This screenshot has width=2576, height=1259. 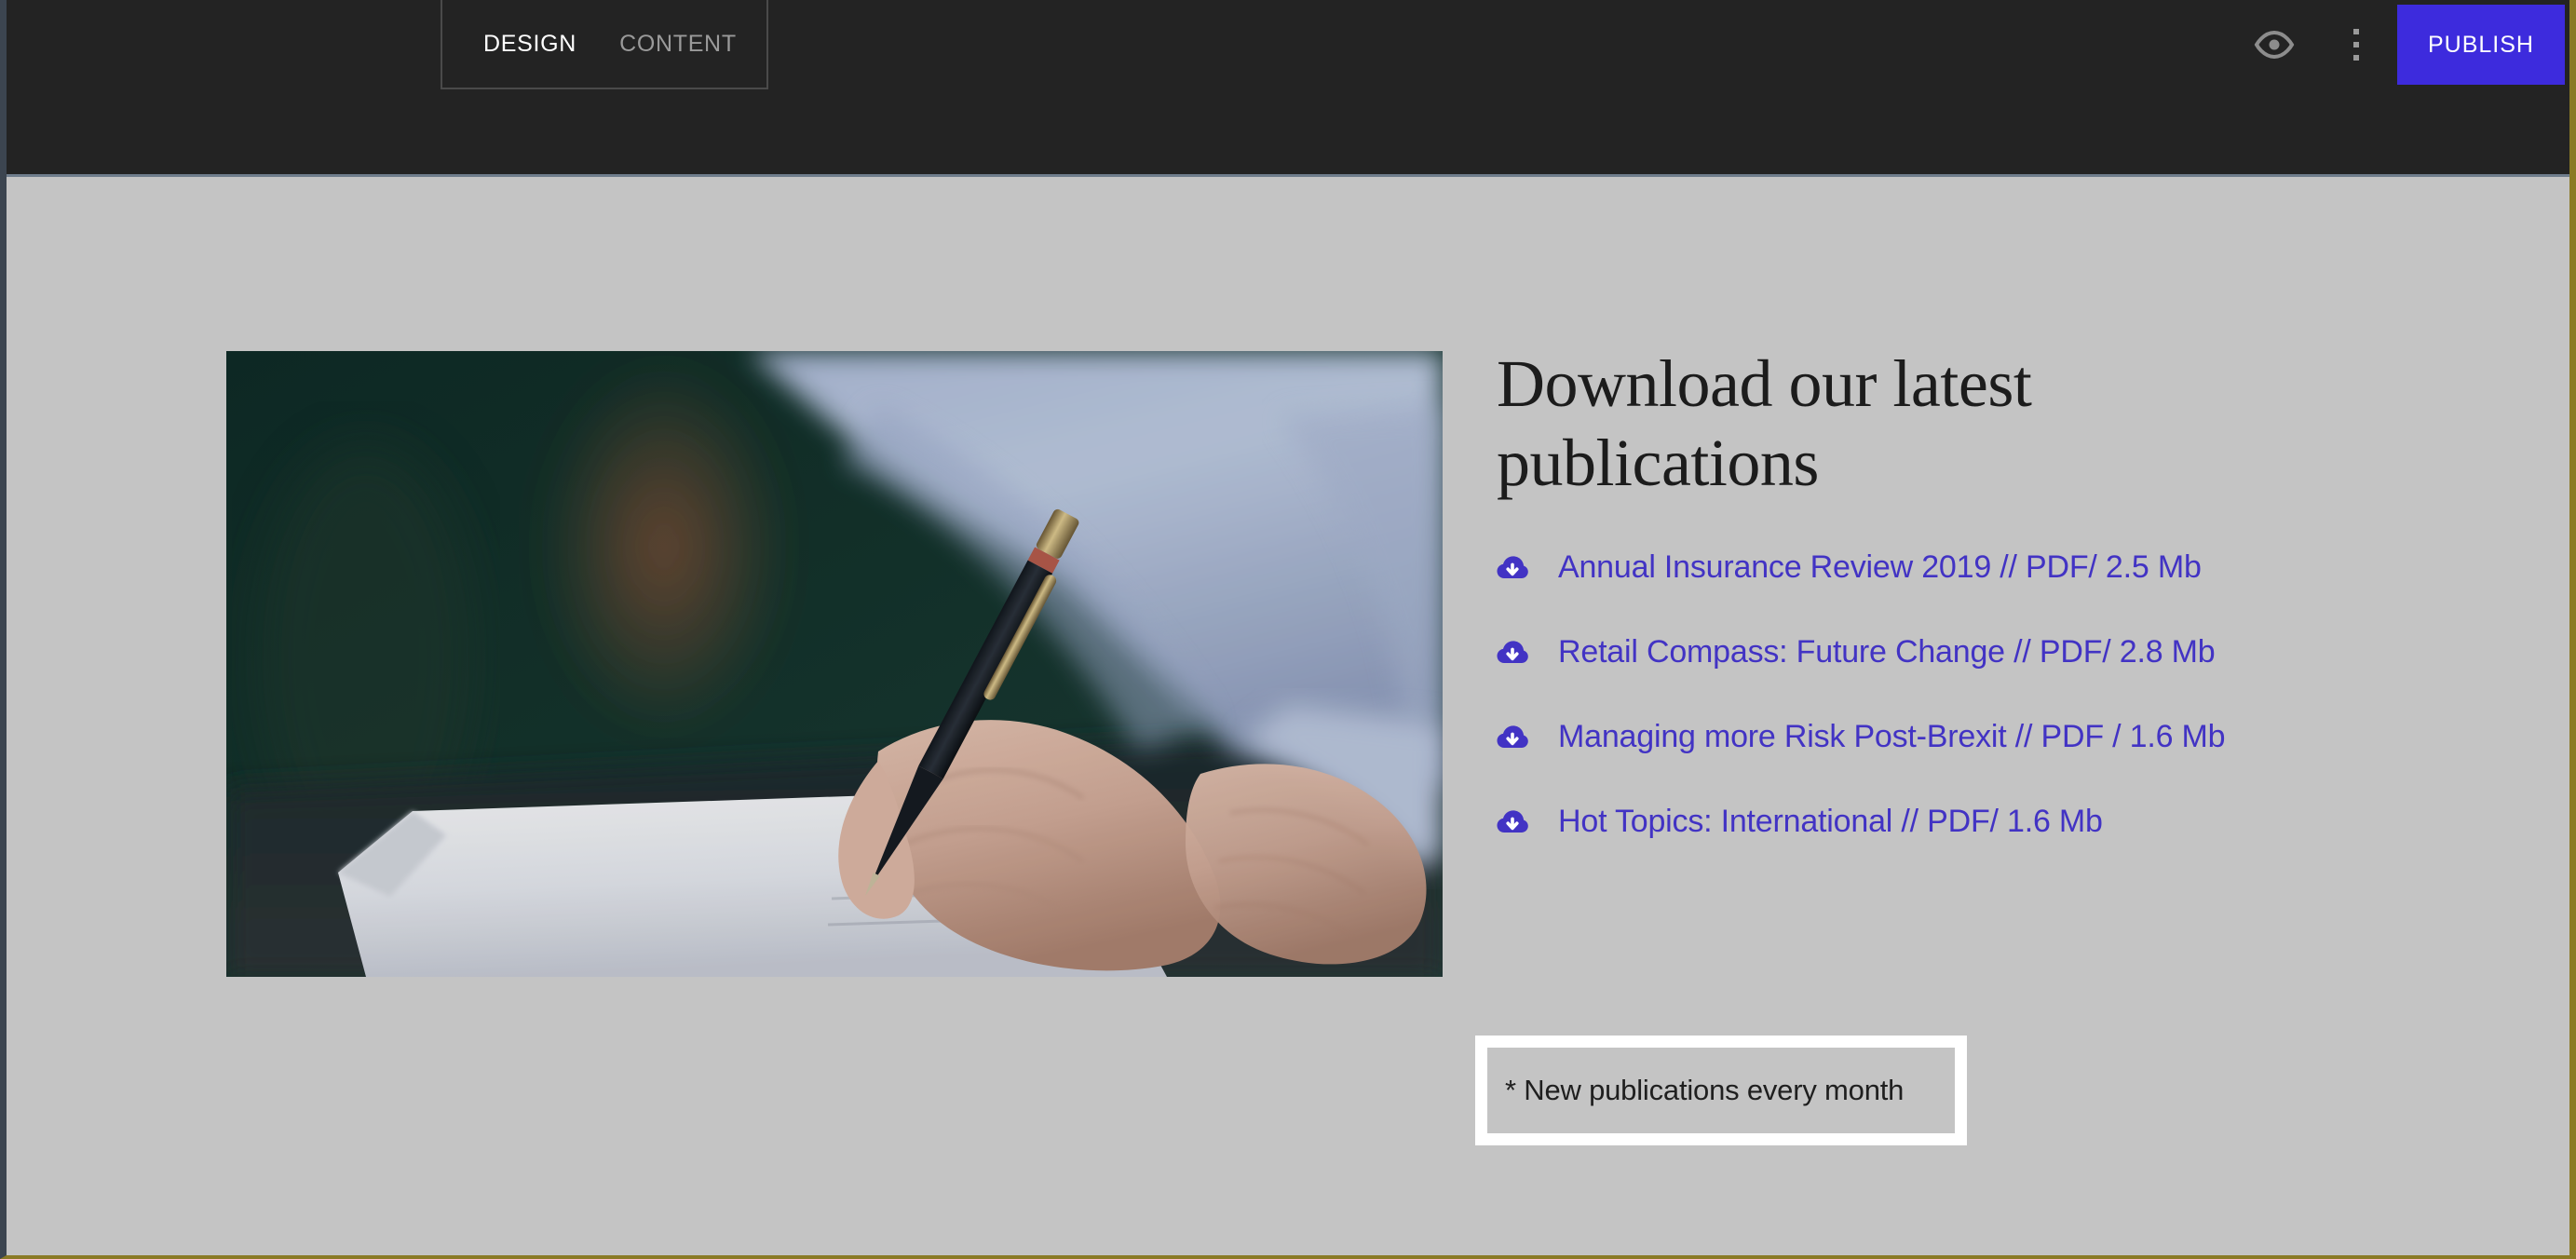 I want to click on page-title: Download our latest publications, so click(x=1764, y=423).